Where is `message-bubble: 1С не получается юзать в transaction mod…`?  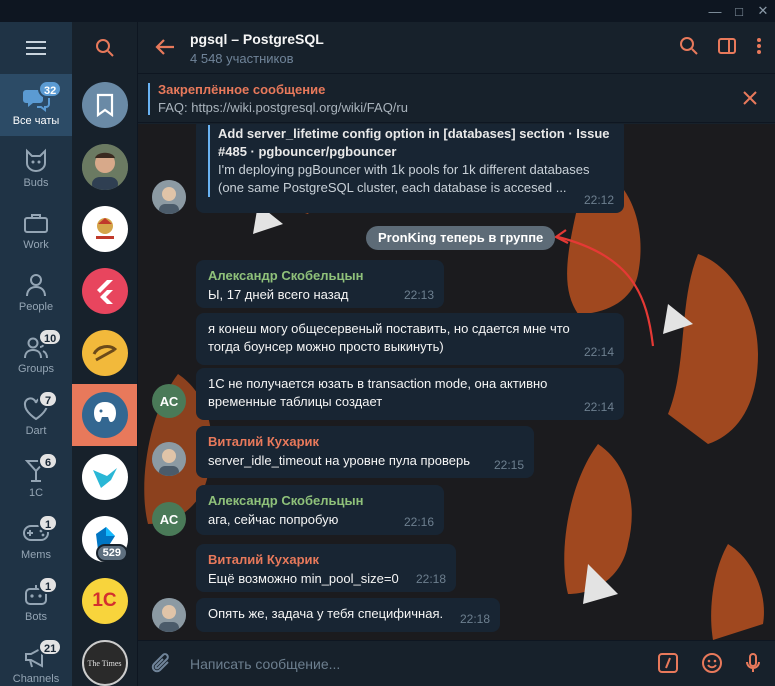
message-bubble: 1С не получается юзать в transaction mod… is located at coordinates (410, 394).